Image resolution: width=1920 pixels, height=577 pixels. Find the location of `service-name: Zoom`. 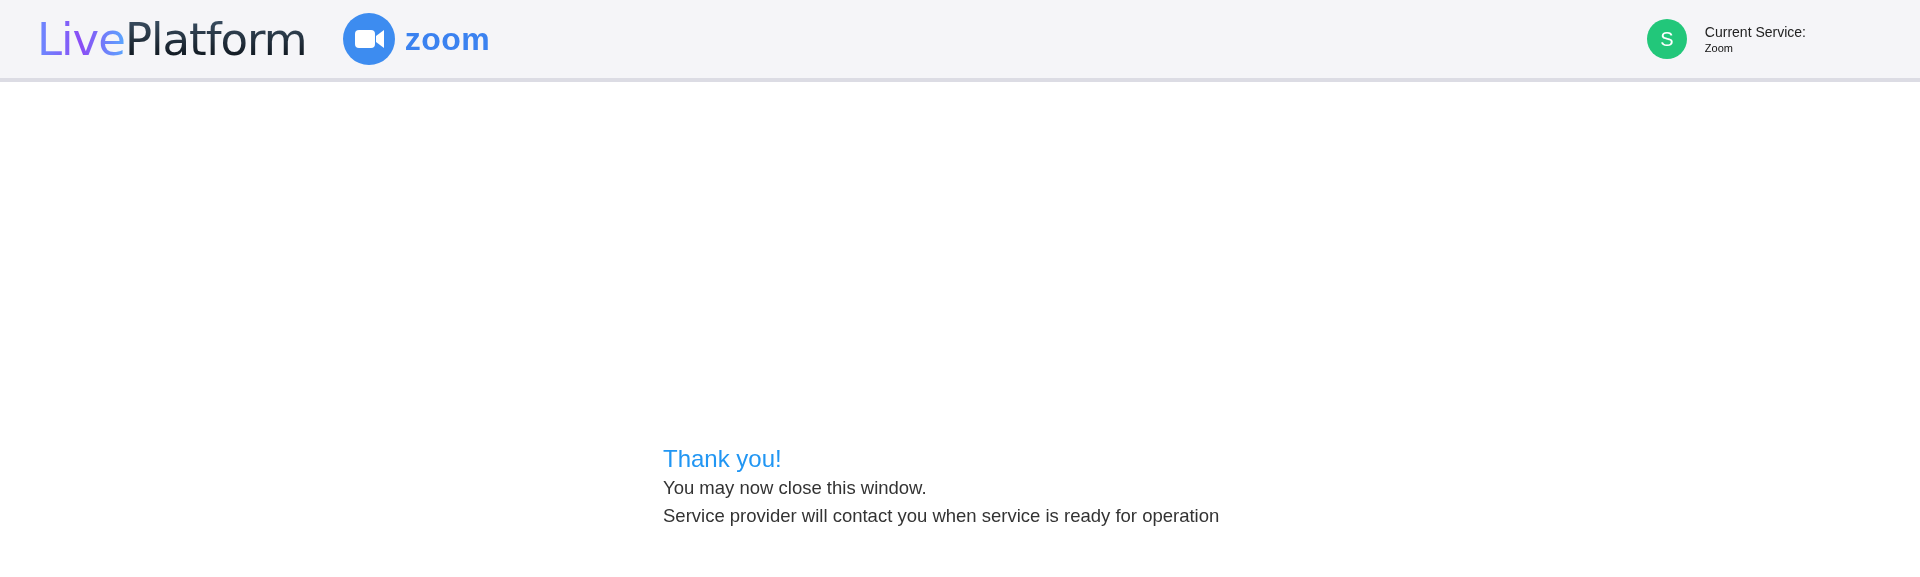

service-name: Zoom is located at coordinates (1719, 48).